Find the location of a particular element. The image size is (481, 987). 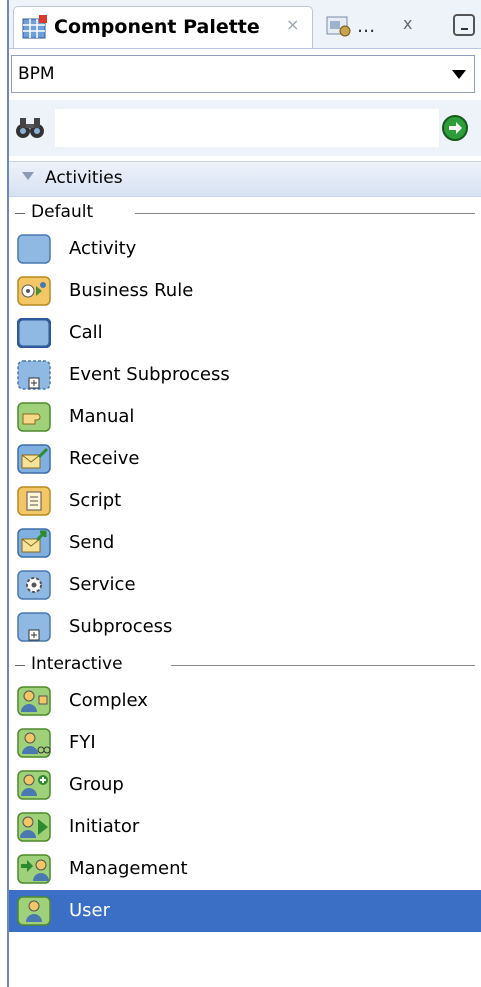

section-default-header: Default is located at coordinates (245, 213).